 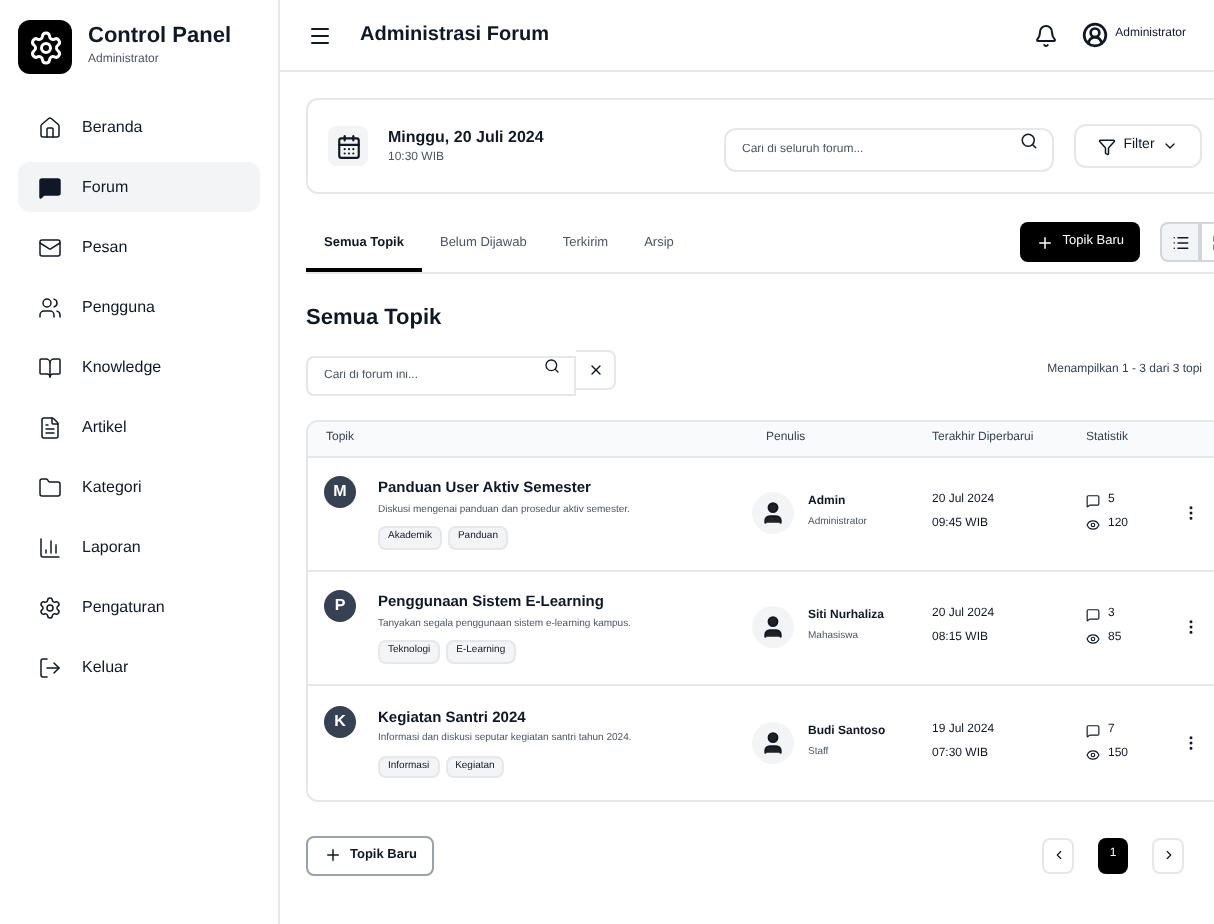 What do you see at coordinates (139, 127) in the screenshot?
I see `sidebar-item: Beranda` at bounding box center [139, 127].